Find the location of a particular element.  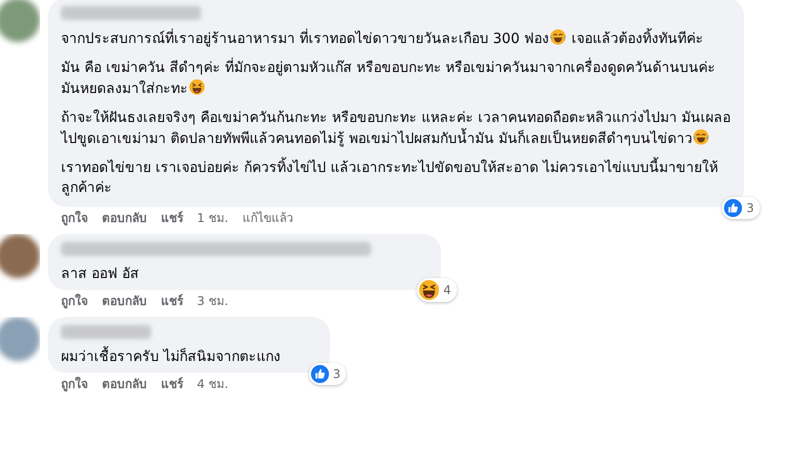

timestamp-link: 3 ชม. is located at coordinates (212, 301).